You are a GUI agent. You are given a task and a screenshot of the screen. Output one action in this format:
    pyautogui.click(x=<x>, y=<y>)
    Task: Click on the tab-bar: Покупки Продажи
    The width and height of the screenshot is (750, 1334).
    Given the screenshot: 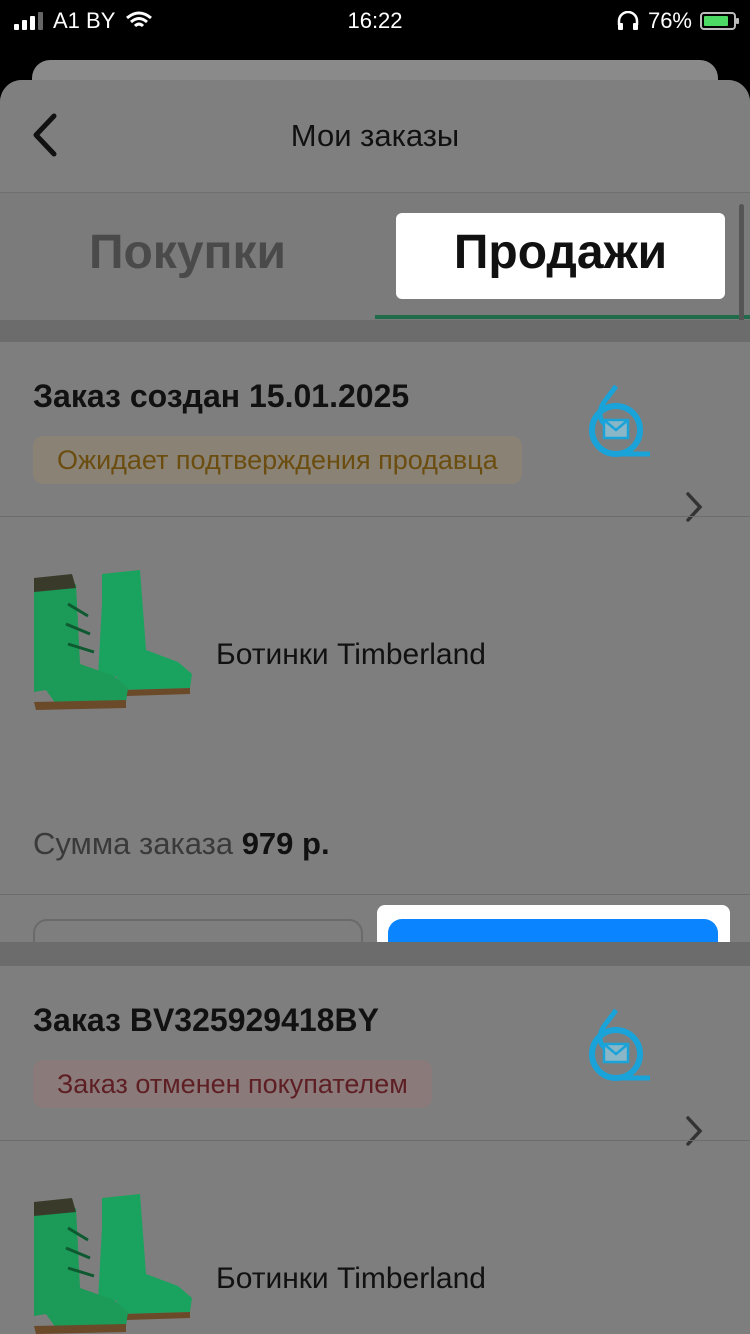 What is the action you would take?
    pyautogui.click(x=375, y=256)
    